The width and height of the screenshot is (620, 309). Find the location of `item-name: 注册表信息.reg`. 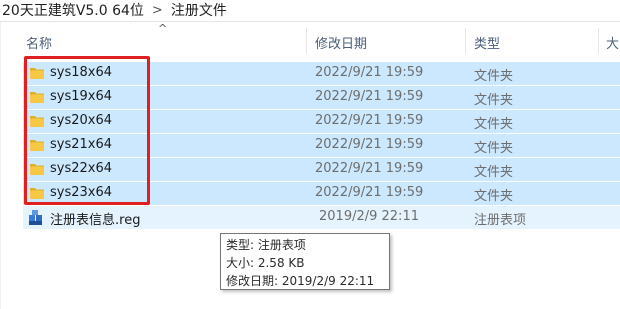

item-name: 注册表信息.reg is located at coordinates (95, 220).